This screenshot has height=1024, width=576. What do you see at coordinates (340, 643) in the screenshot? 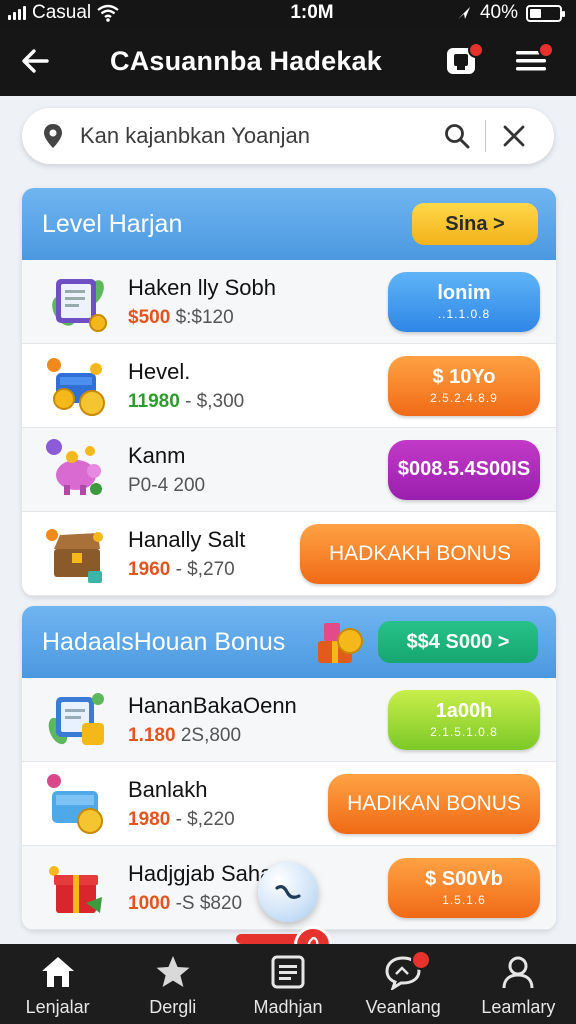
I see `gift-box-icon` at bounding box center [340, 643].